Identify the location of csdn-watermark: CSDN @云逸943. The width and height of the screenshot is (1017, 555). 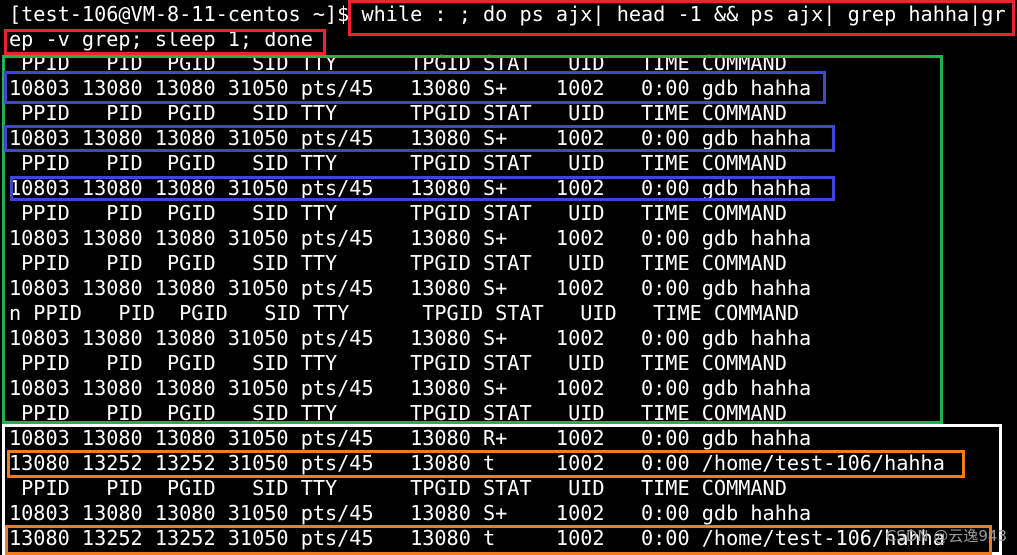
(946, 536).